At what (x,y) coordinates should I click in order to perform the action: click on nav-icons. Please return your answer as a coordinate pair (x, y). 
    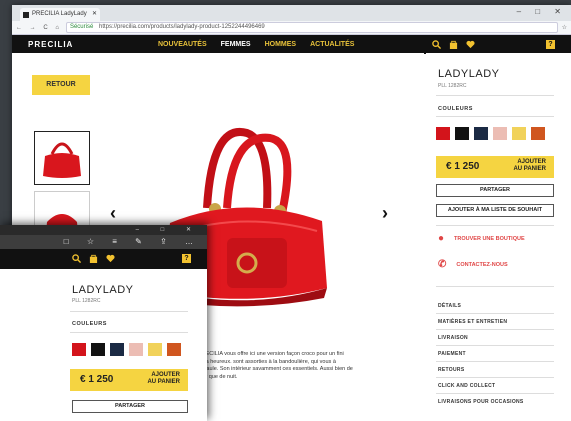
    Looking at the image, I should click on (453, 44).